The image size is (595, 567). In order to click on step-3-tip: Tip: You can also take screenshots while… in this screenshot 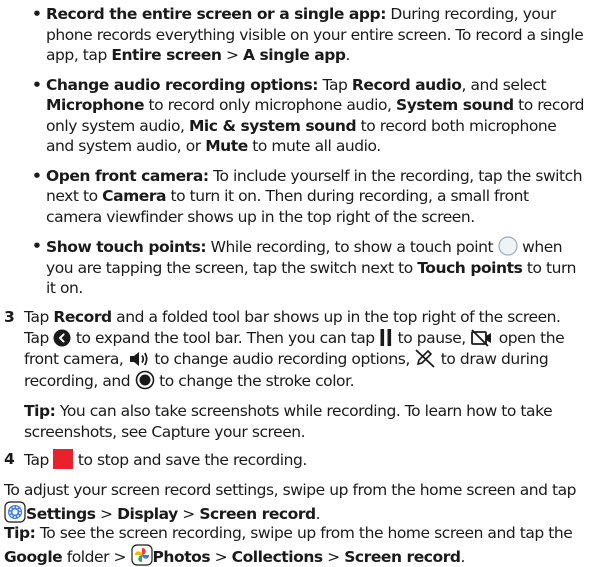, I will do `click(288, 421)`.